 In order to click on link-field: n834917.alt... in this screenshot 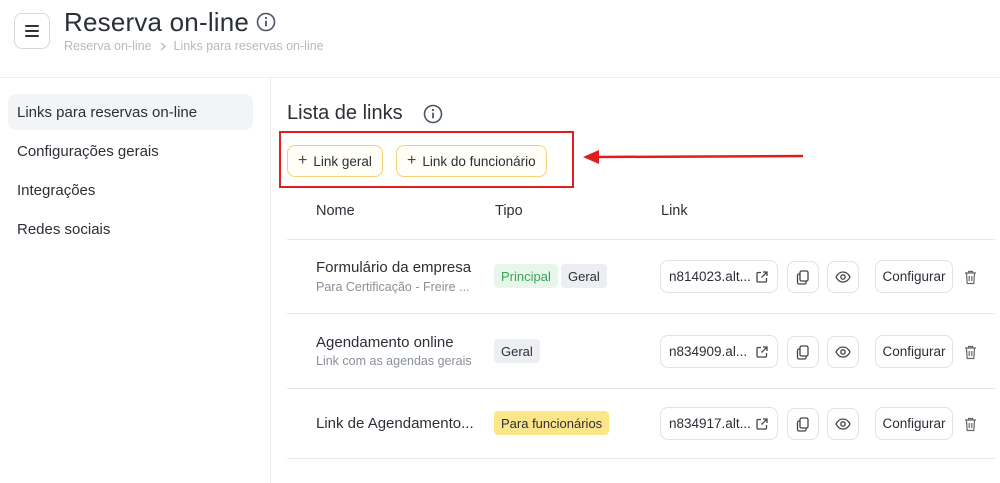, I will do `click(719, 423)`.